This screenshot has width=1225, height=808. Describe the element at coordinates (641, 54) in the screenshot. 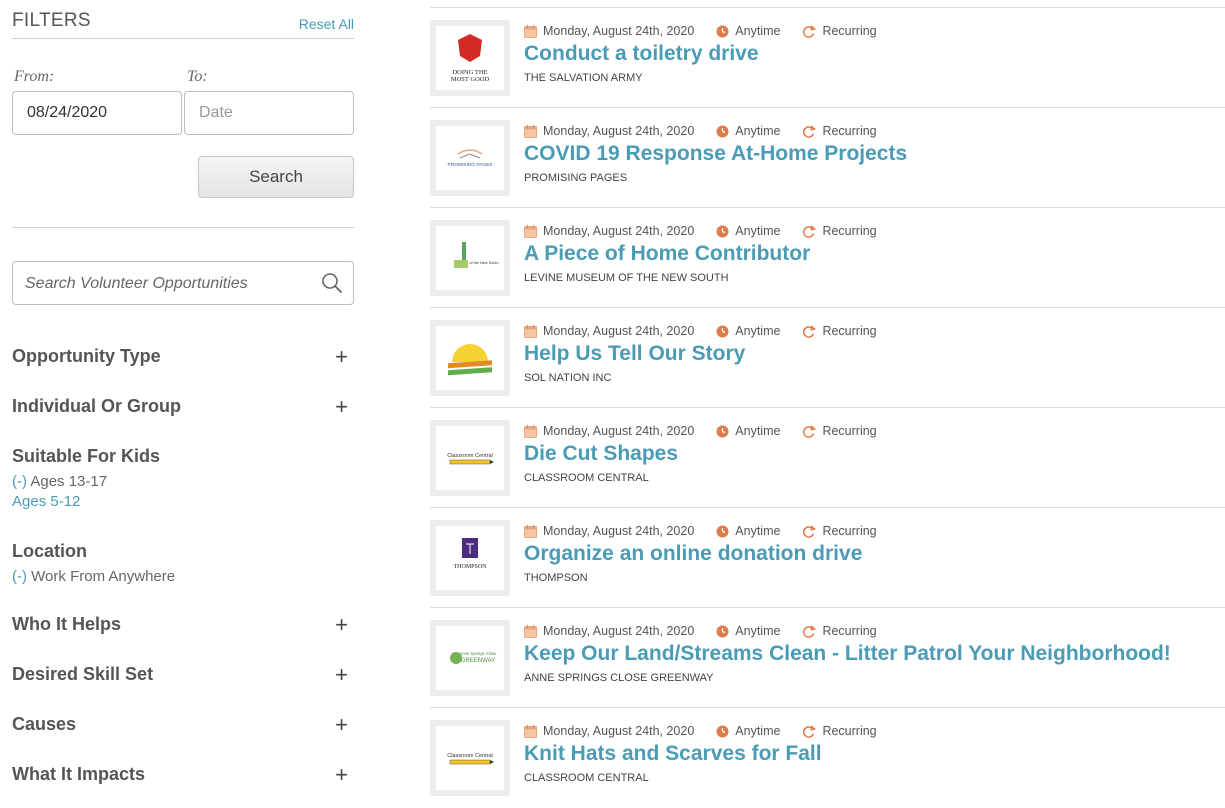

I see `opportunity-title-link: Conduct a toiletry drive` at that location.